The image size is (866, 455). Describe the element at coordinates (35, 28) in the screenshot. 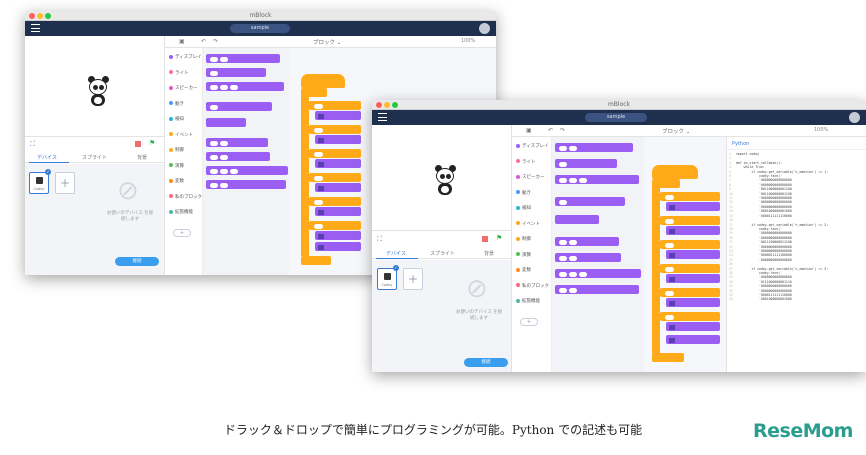

I see `menu-icon` at that location.